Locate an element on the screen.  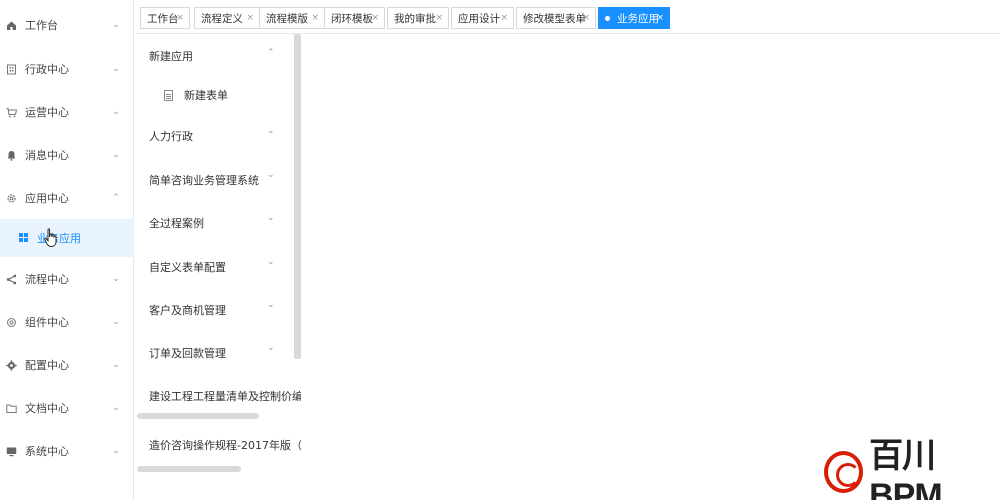
tab-label: 闭环模板 is located at coordinates (352, 18).